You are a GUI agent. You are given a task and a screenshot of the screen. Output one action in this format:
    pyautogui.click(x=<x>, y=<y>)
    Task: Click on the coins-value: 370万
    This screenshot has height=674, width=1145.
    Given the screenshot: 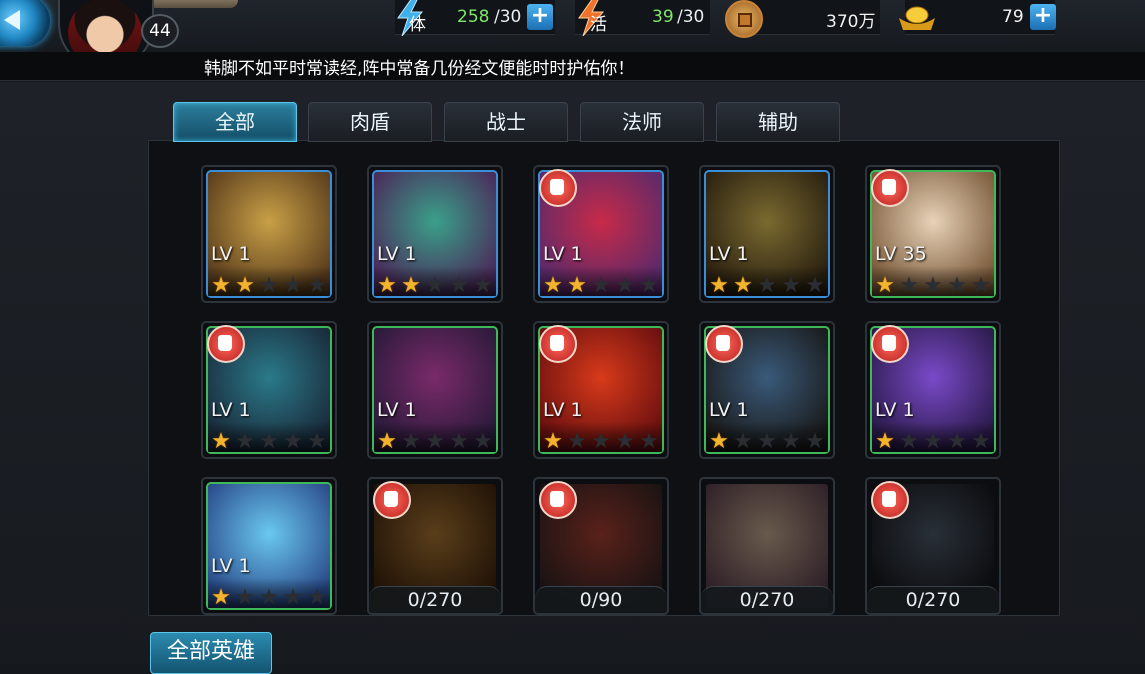 What is the action you would take?
    pyautogui.click(x=851, y=22)
    